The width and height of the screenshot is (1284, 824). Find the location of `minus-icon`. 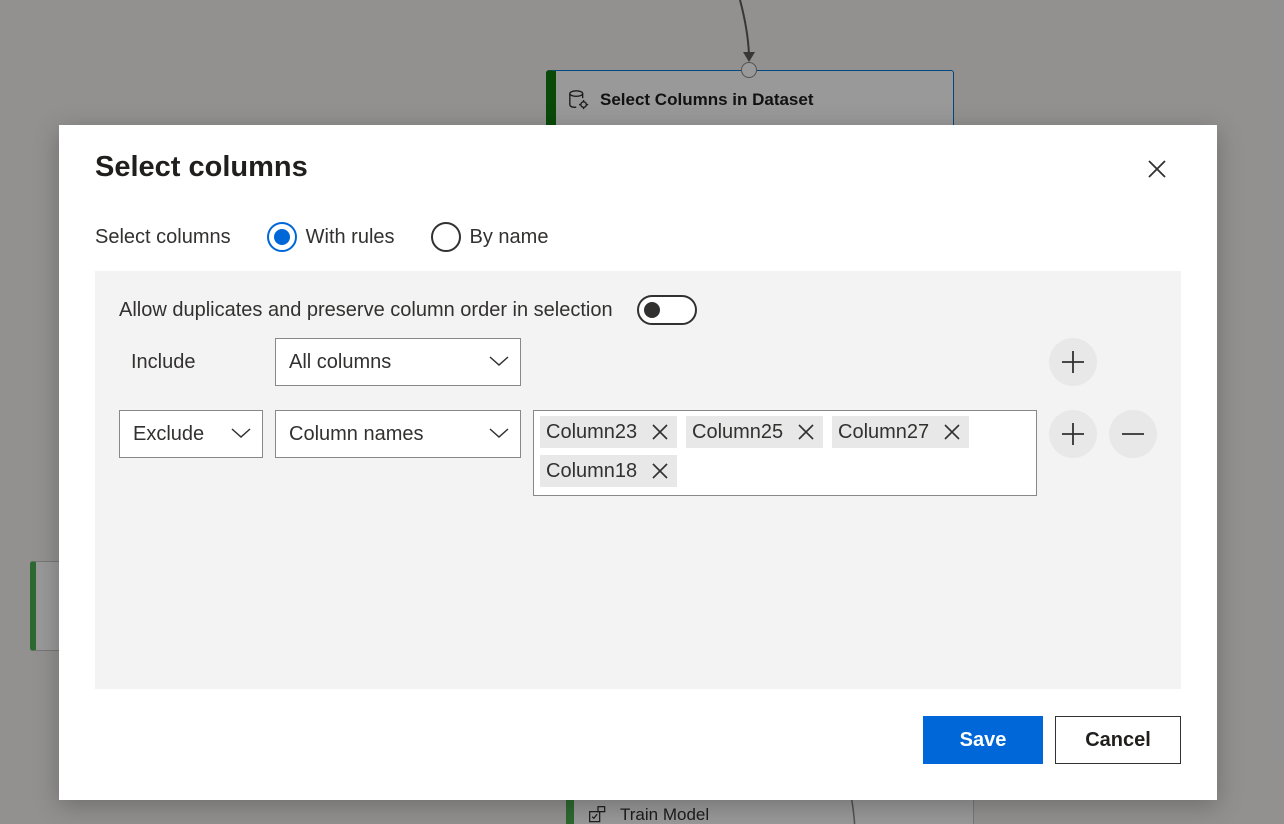

minus-icon is located at coordinates (1133, 434).